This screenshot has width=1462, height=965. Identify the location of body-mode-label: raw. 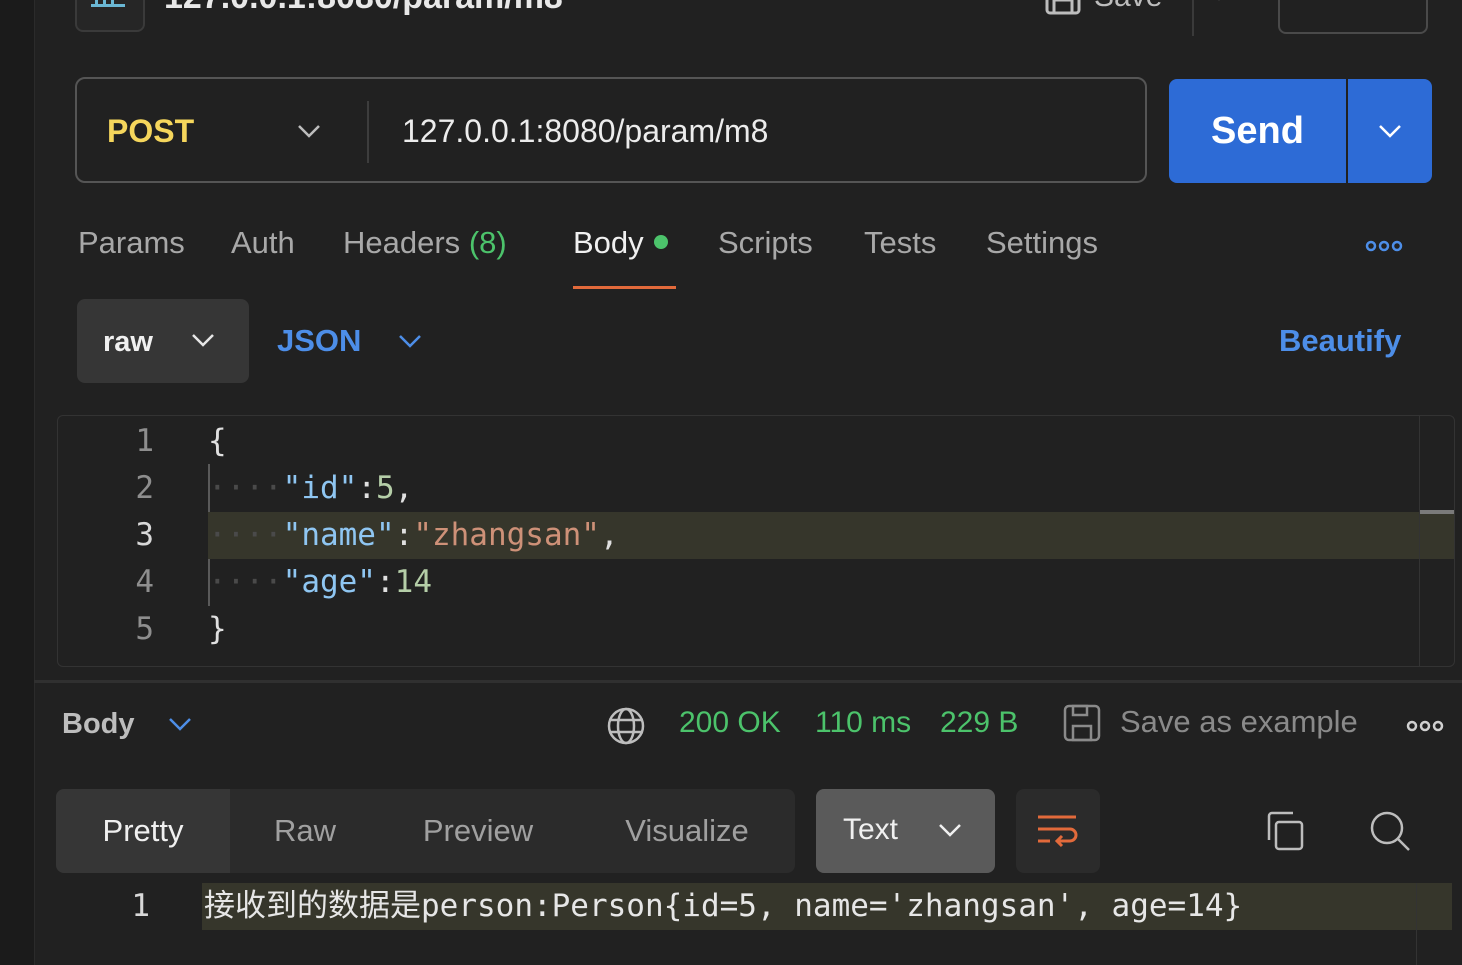
(128, 342).